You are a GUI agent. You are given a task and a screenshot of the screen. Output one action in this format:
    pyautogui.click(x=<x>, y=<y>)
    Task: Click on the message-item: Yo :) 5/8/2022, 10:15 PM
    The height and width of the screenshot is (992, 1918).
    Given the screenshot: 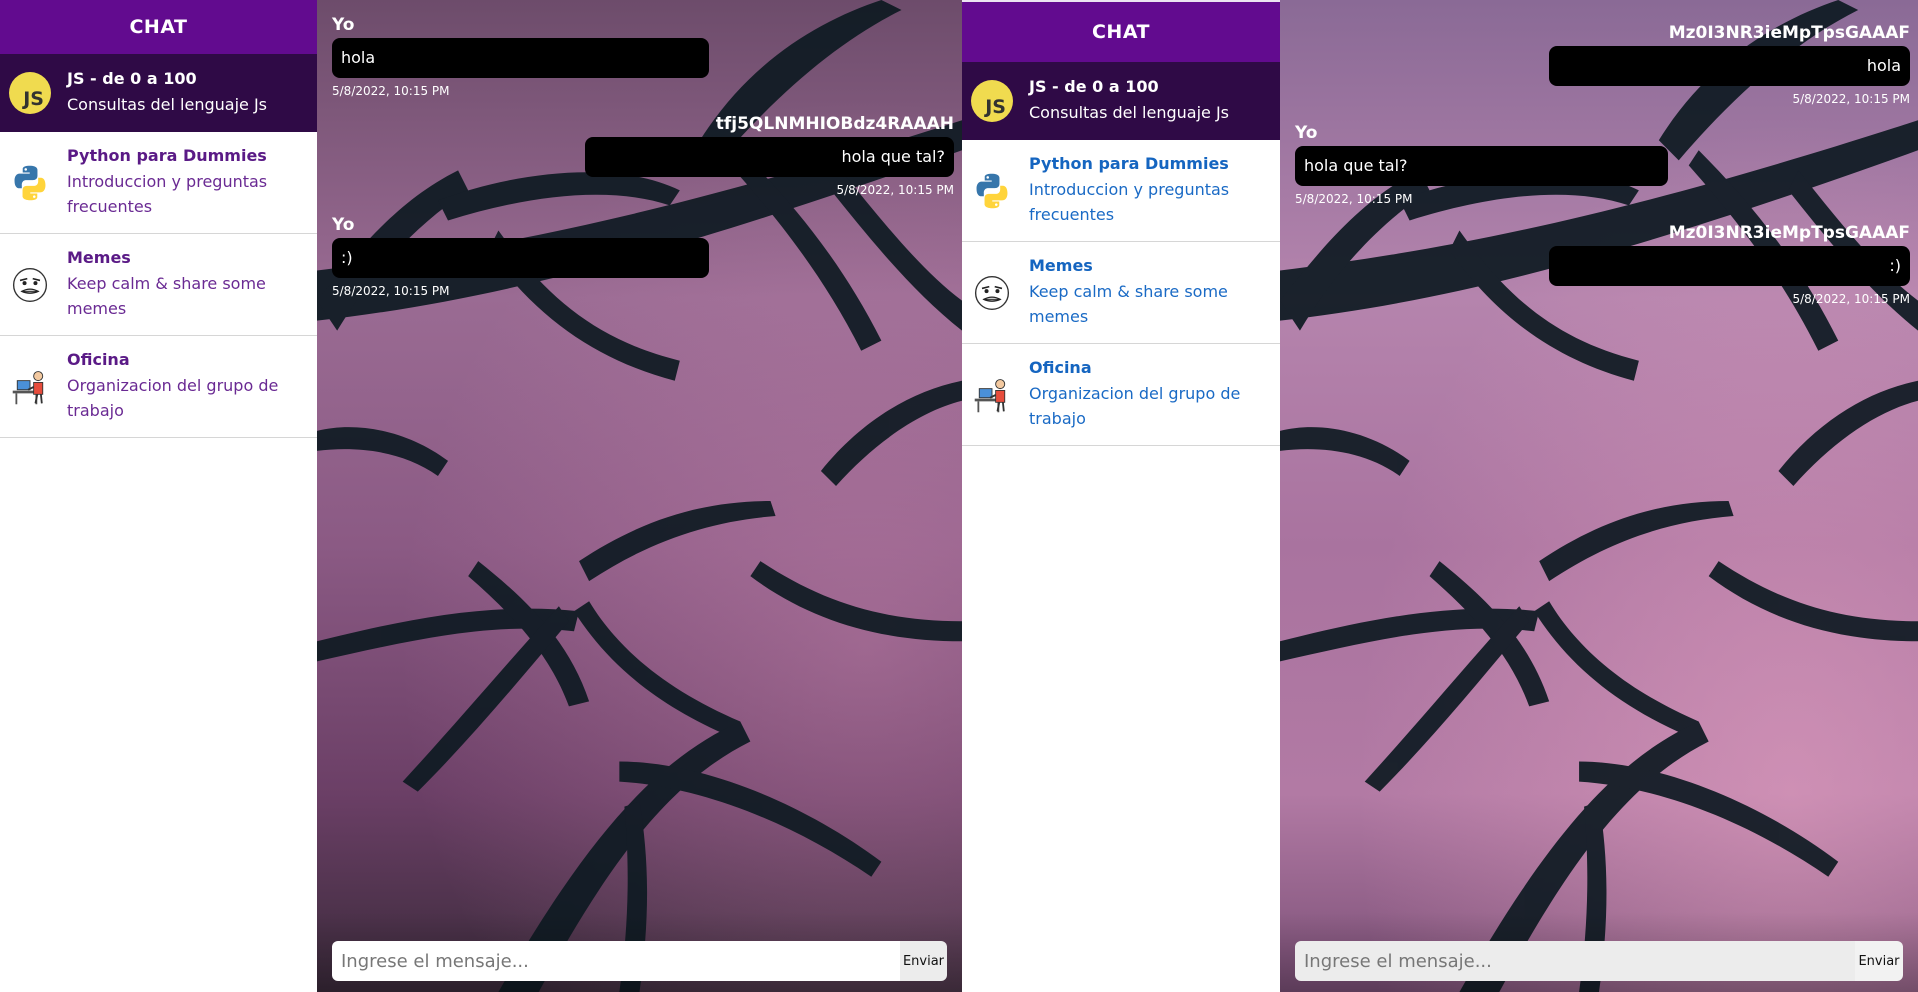 What is the action you would take?
    pyautogui.click(x=520, y=255)
    